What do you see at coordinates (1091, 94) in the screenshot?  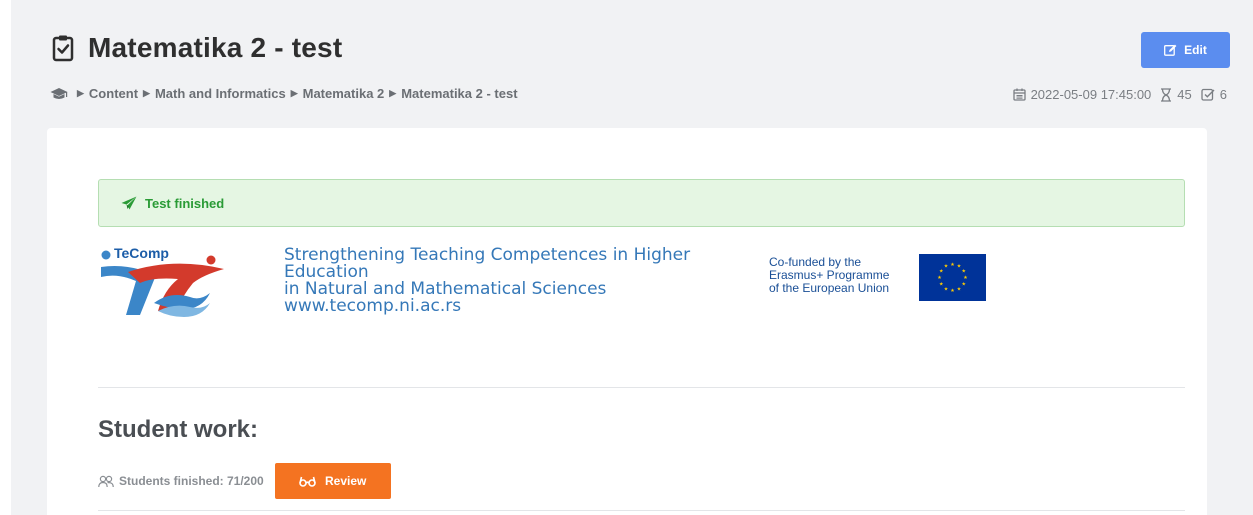 I see `test-datetime: 2022-05-09 17:45:00` at bounding box center [1091, 94].